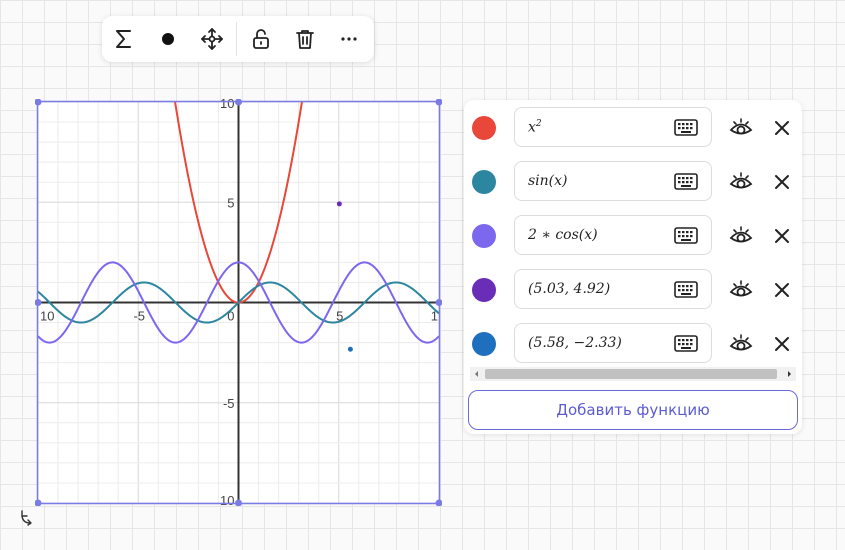 The image size is (845, 550). What do you see at coordinates (230, 202) in the screenshot?
I see `y-tick-label: 5` at bounding box center [230, 202].